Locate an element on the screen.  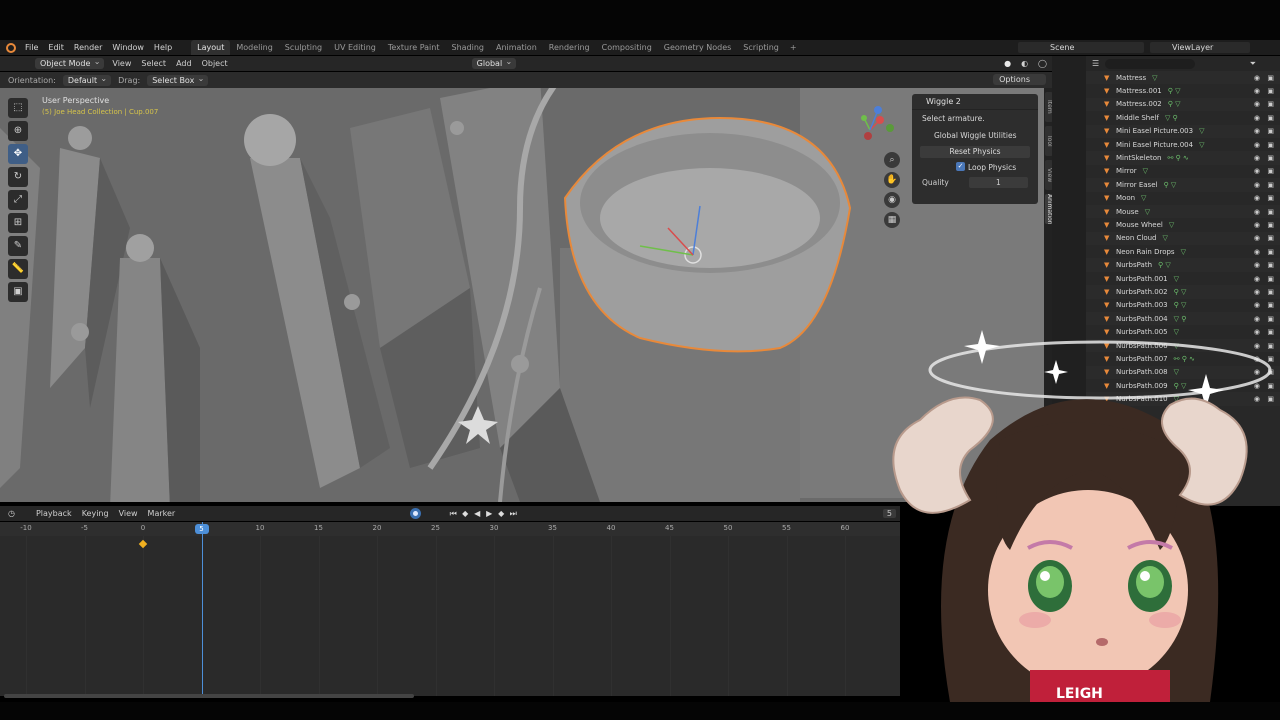
mode-dropdown: Object Mode is located at coordinates (70, 62).